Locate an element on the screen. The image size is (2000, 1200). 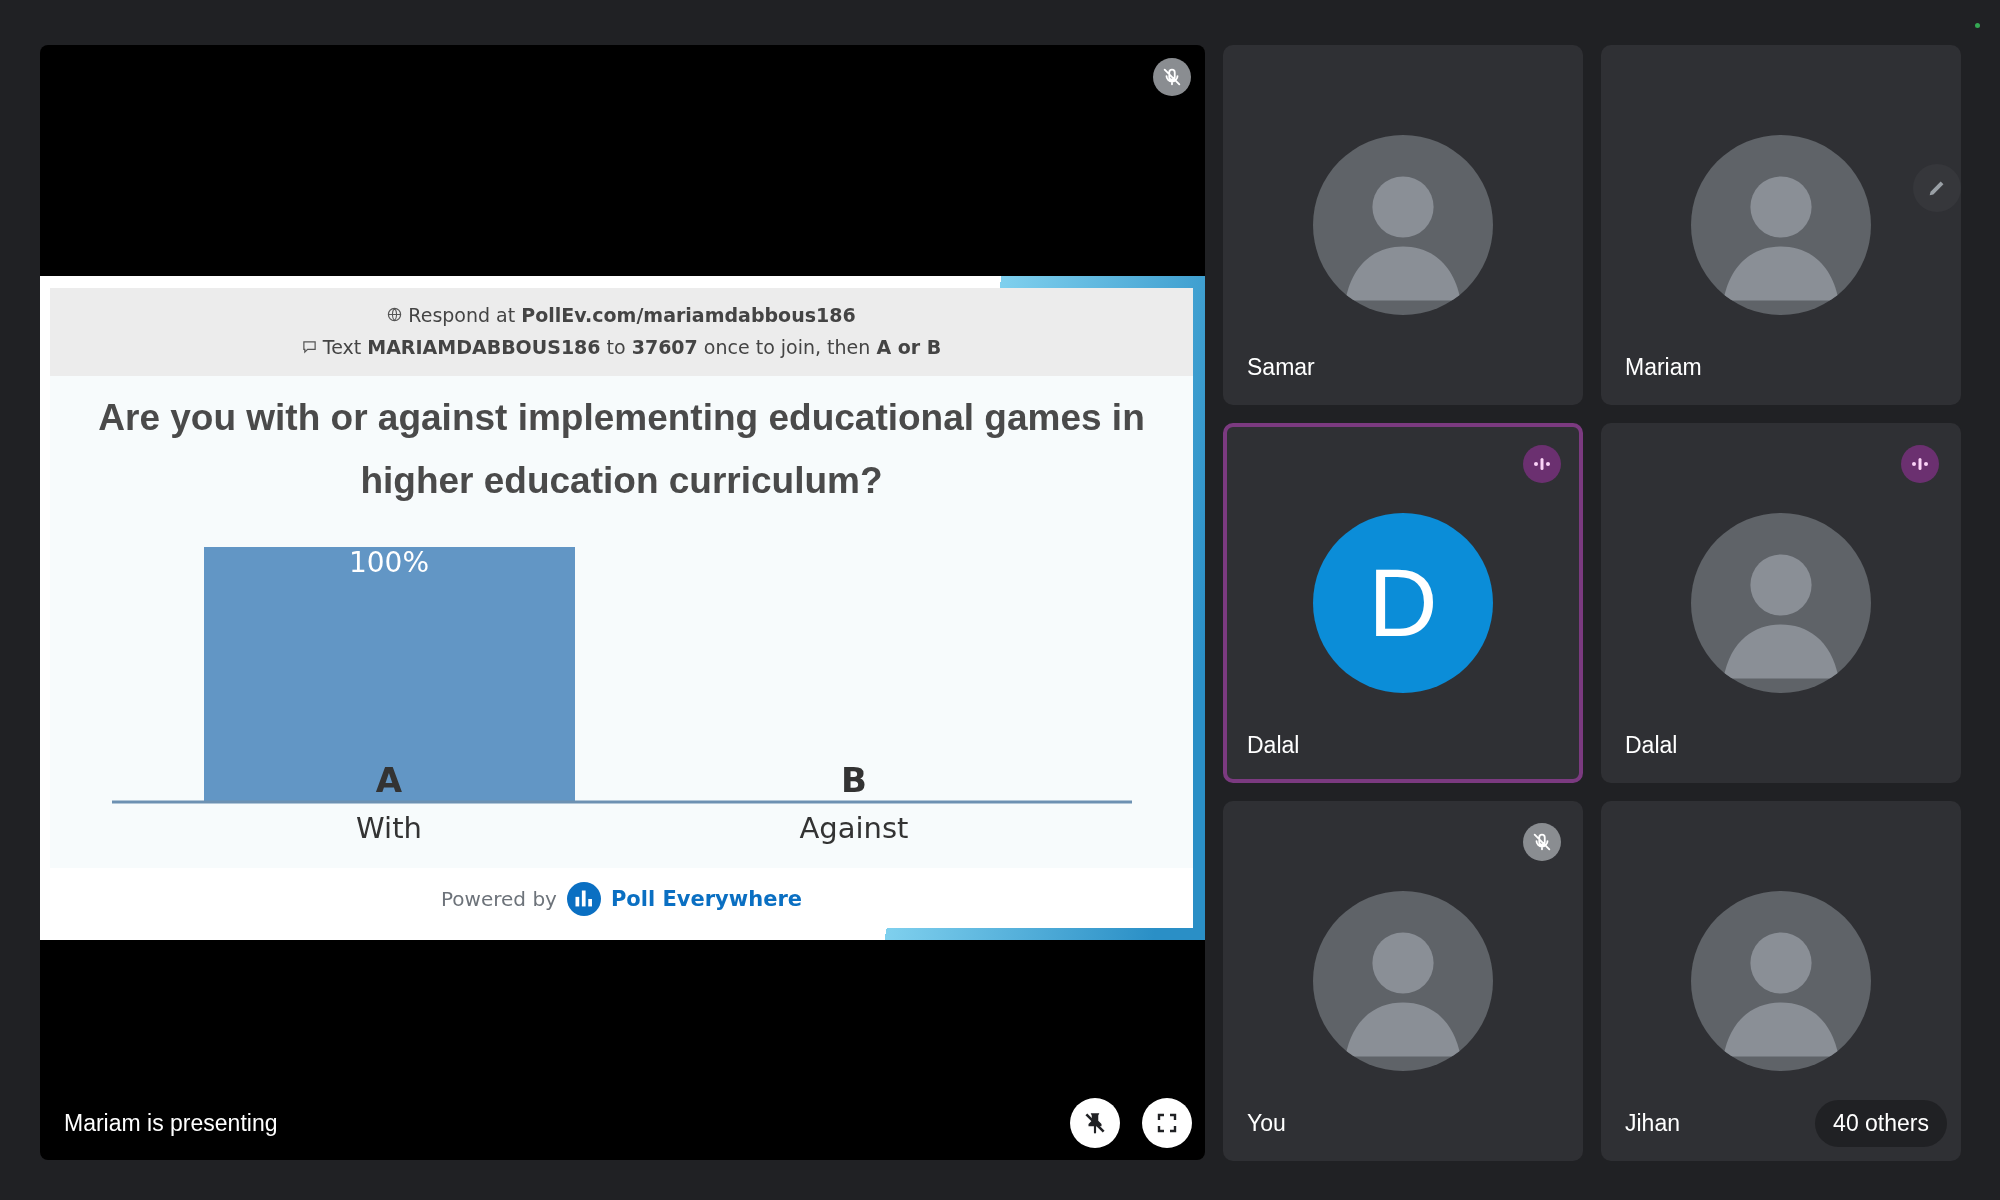
participant-name: You is located at coordinates (1266, 1123).